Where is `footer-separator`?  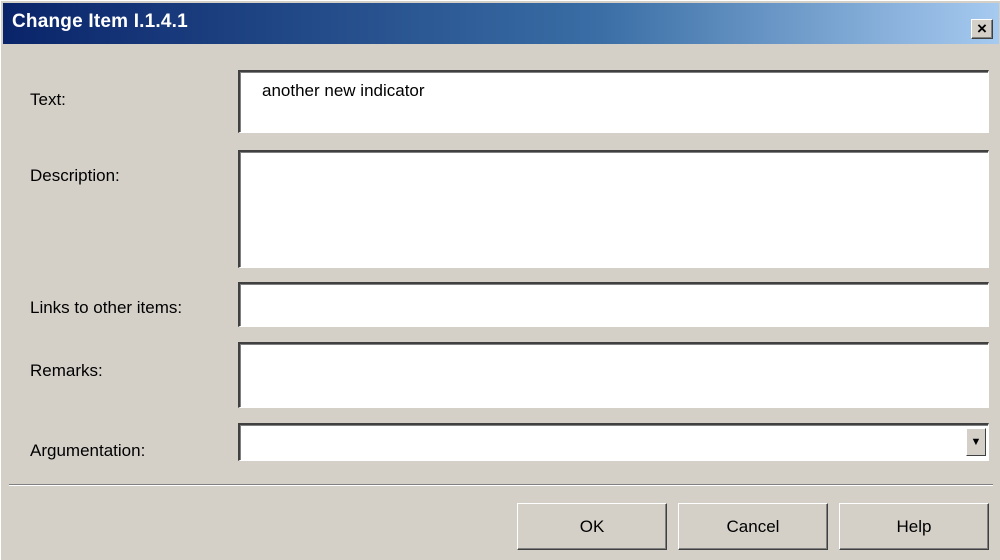 footer-separator is located at coordinates (501, 485).